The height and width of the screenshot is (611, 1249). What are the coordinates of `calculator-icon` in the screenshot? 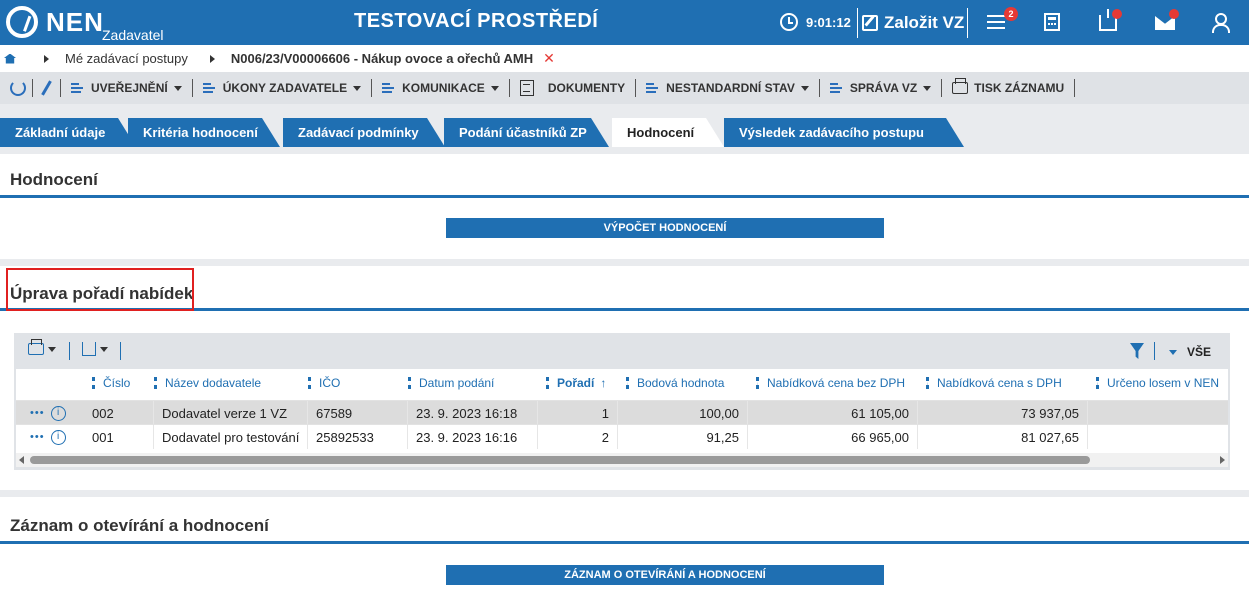 It's located at (1052, 23).